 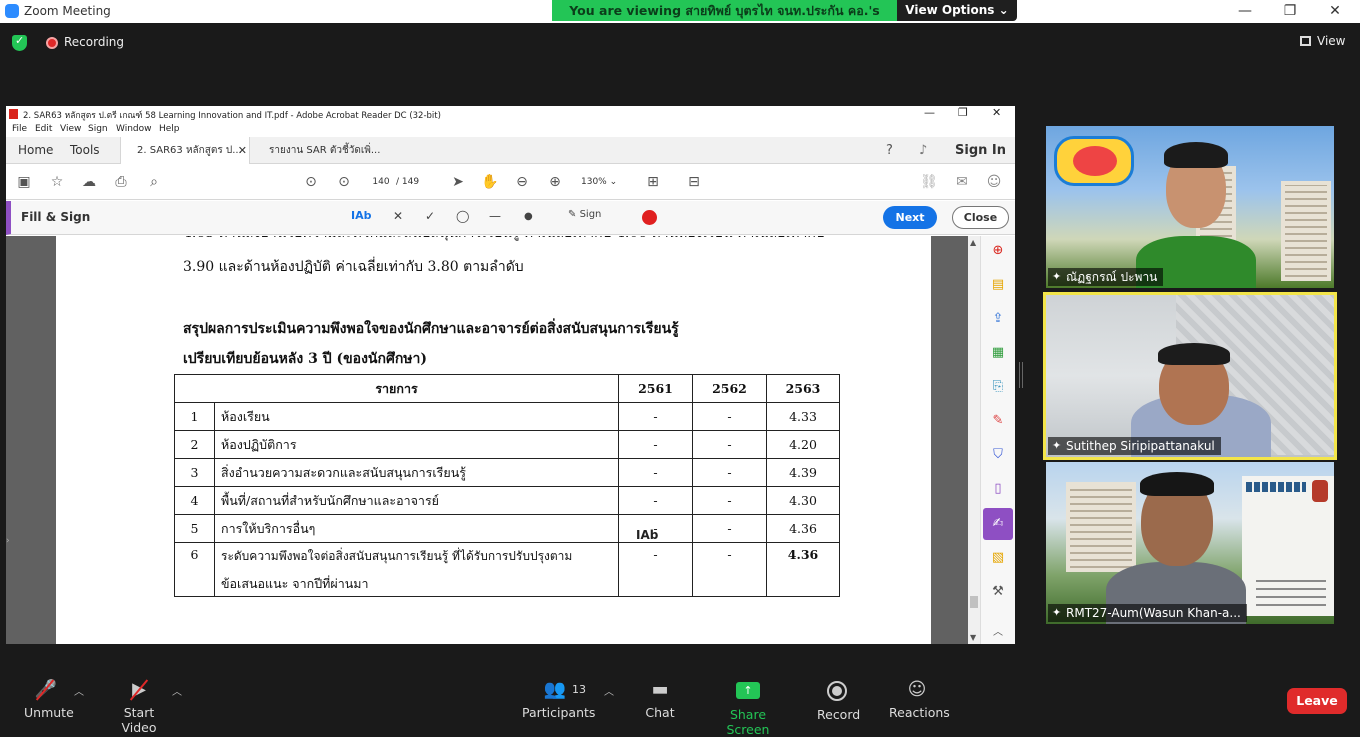 I want to click on add-text-tool: IAb, so click(x=361, y=215).